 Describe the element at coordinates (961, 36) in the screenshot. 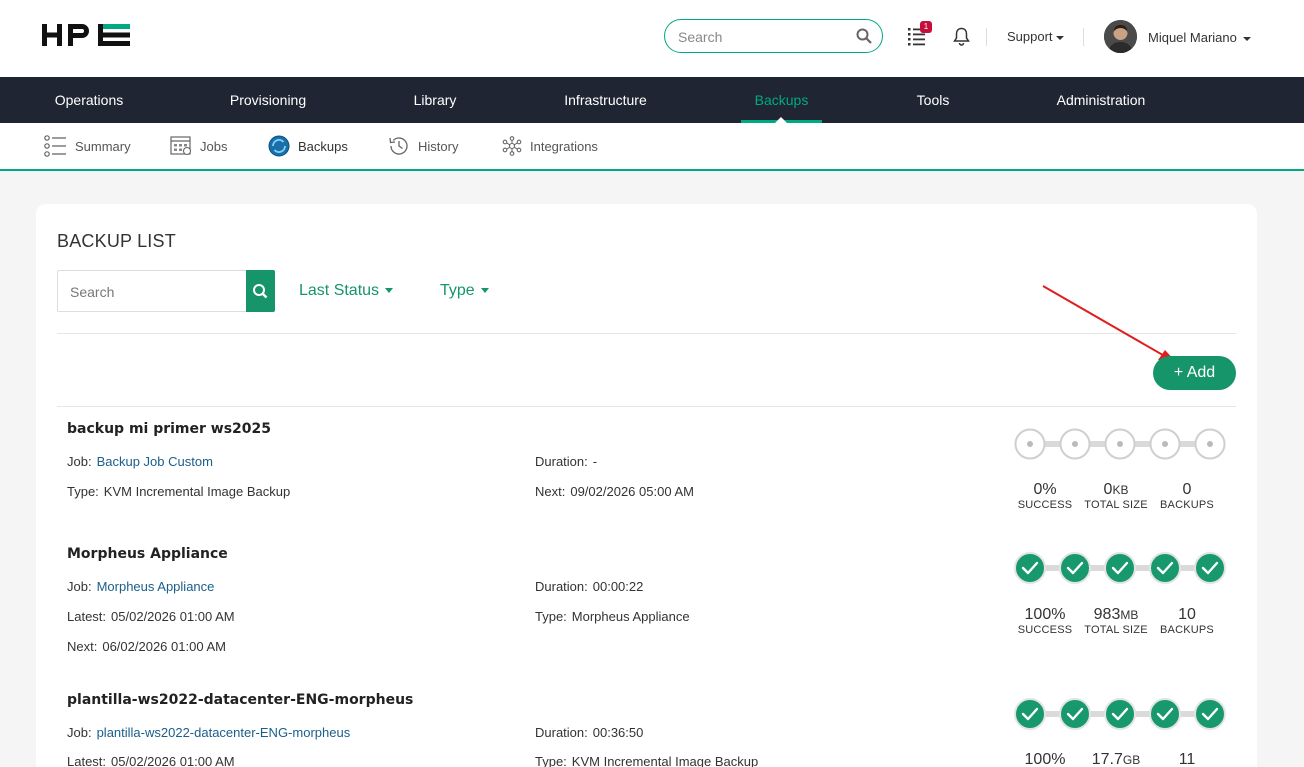

I see `bell-icon` at that location.